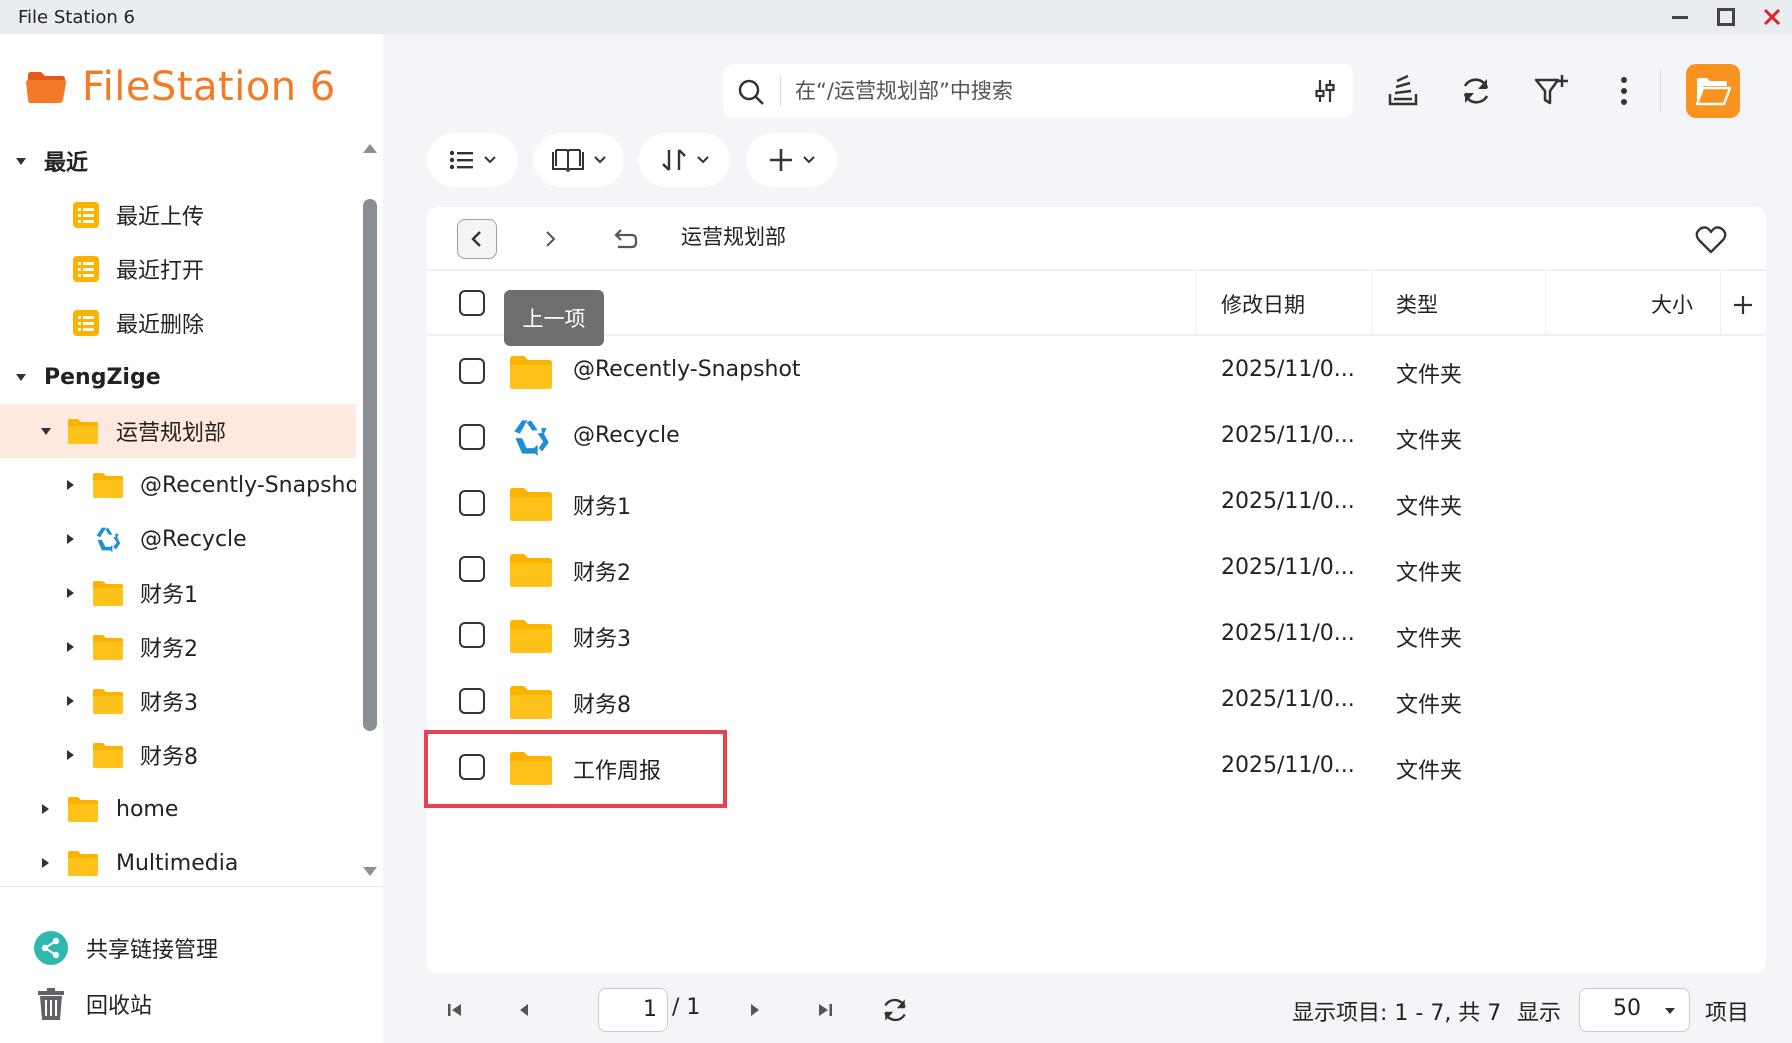 The width and height of the screenshot is (1792, 1043). What do you see at coordinates (554, 318) in the screenshot?
I see `back-tooltip: 上一项` at bounding box center [554, 318].